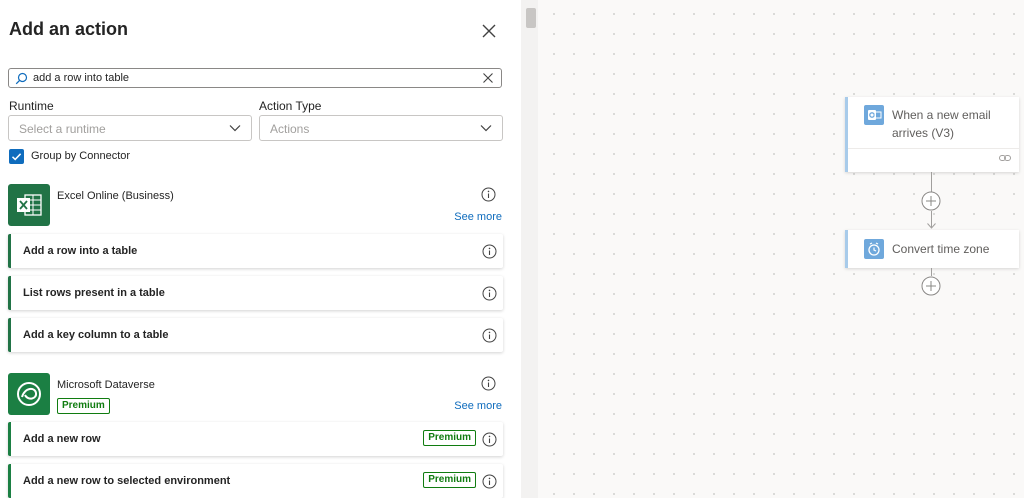 This screenshot has width=1024, height=498. What do you see at coordinates (874, 249) in the screenshot?
I see `clock-icon` at bounding box center [874, 249].